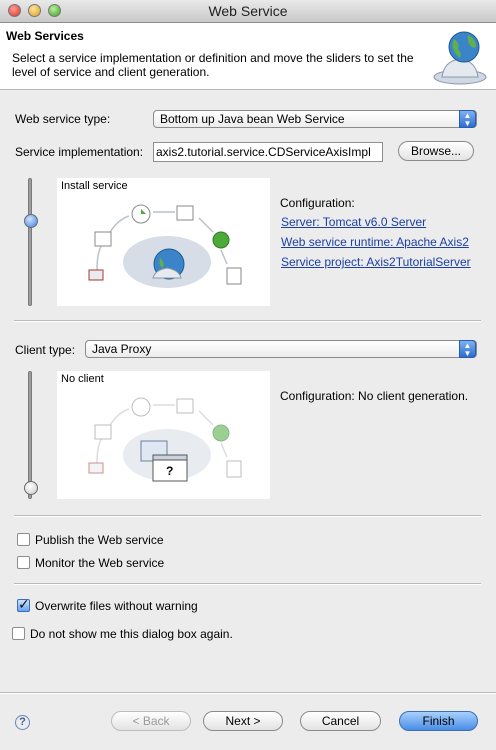  Describe the element at coordinates (31, 221) in the screenshot. I see `service-level-slider-thumb` at that location.